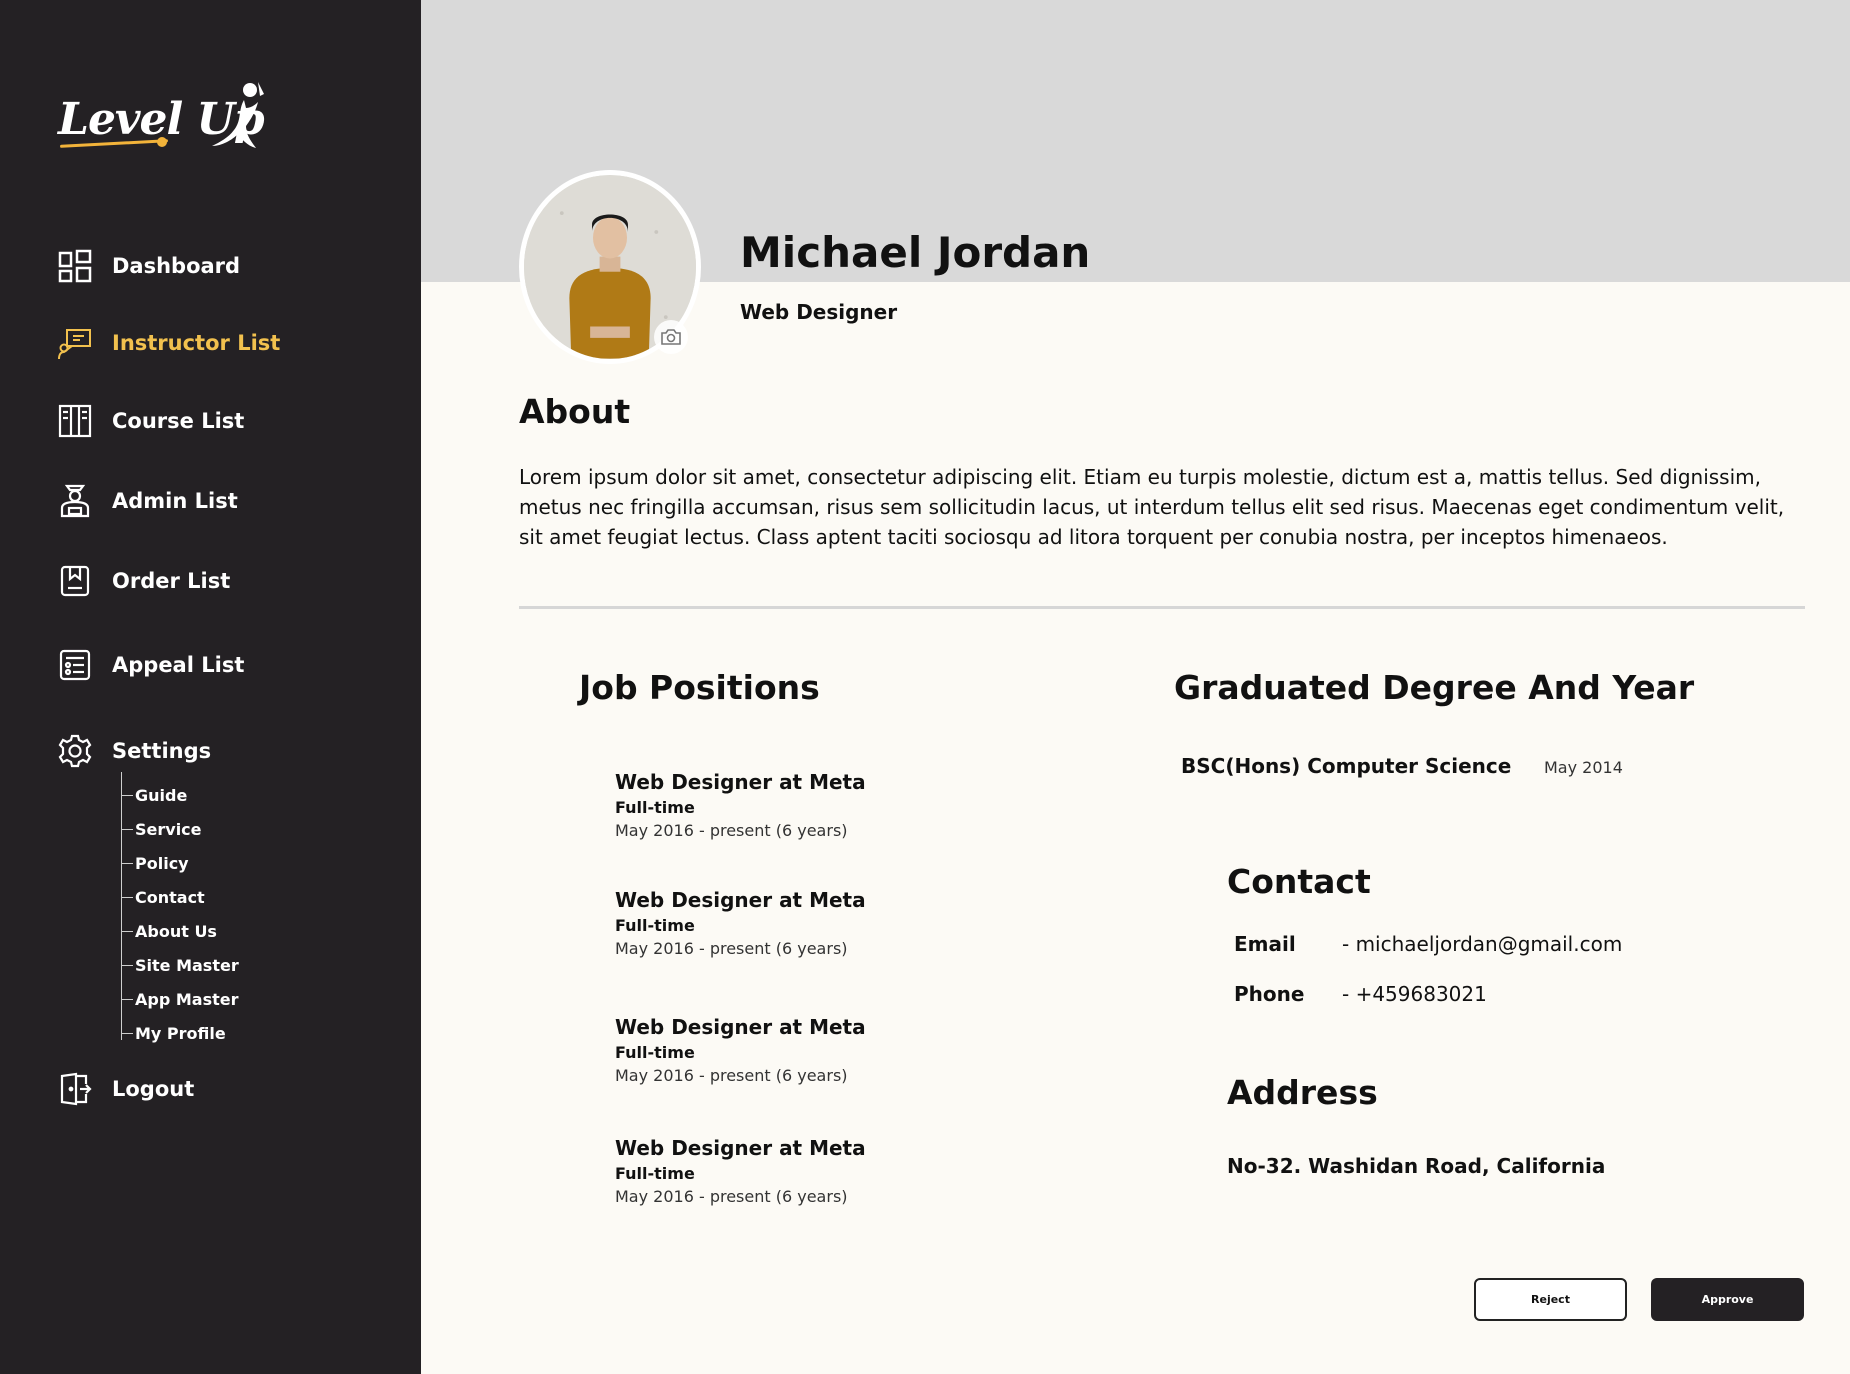  Describe the element at coordinates (153, 1089) in the screenshot. I see `sidebar-item-label: Logout` at that location.